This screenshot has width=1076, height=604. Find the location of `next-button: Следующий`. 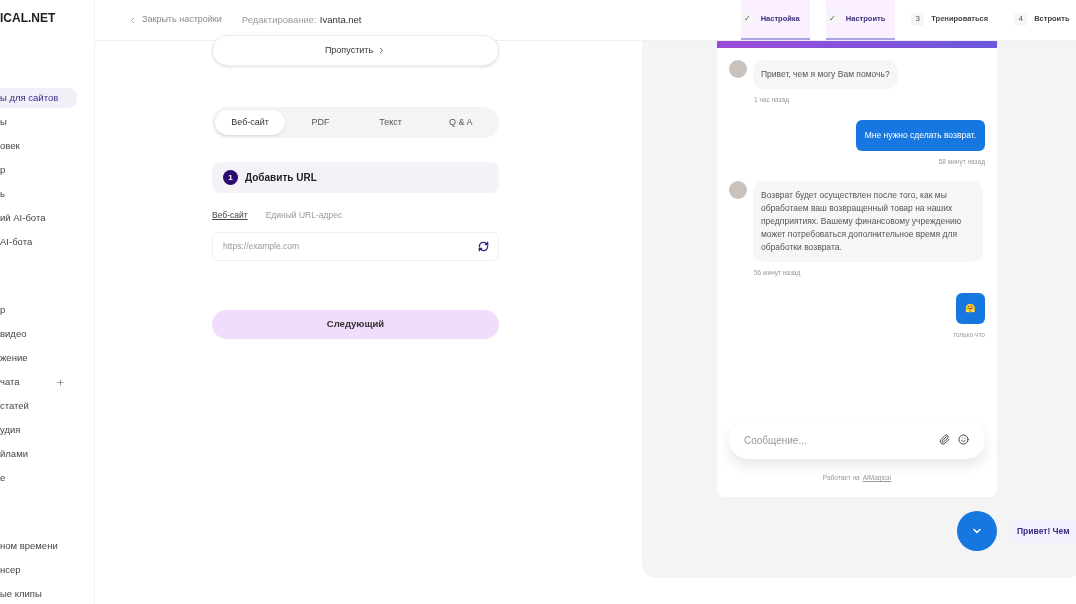

next-button: Следующий is located at coordinates (355, 324).